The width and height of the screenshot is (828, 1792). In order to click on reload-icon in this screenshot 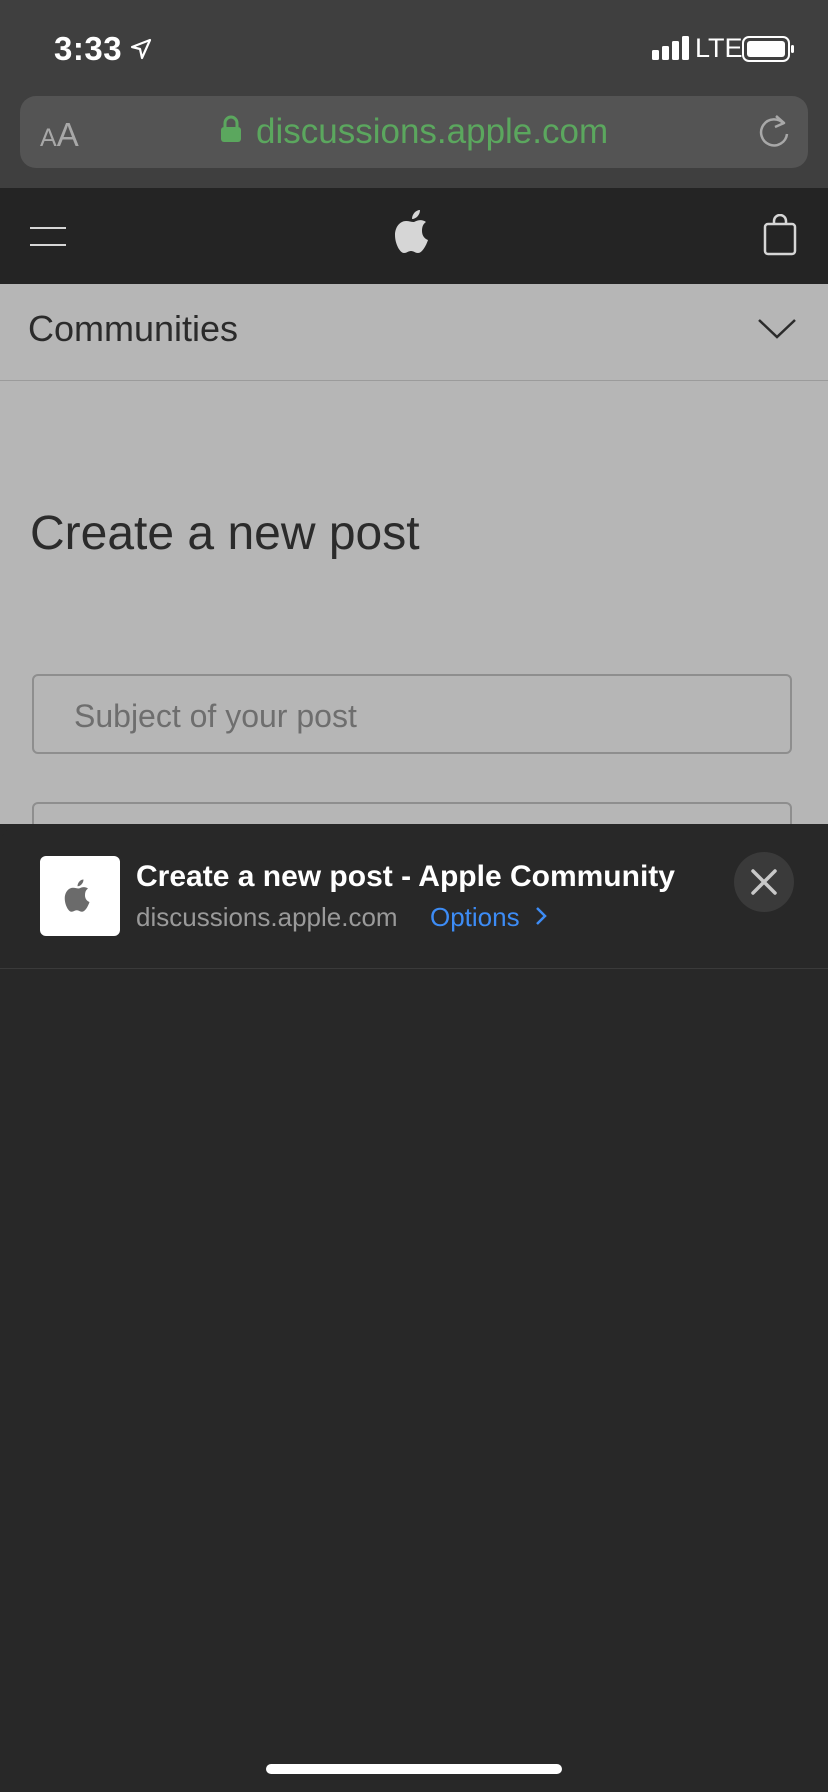, I will do `click(774, 133)`.